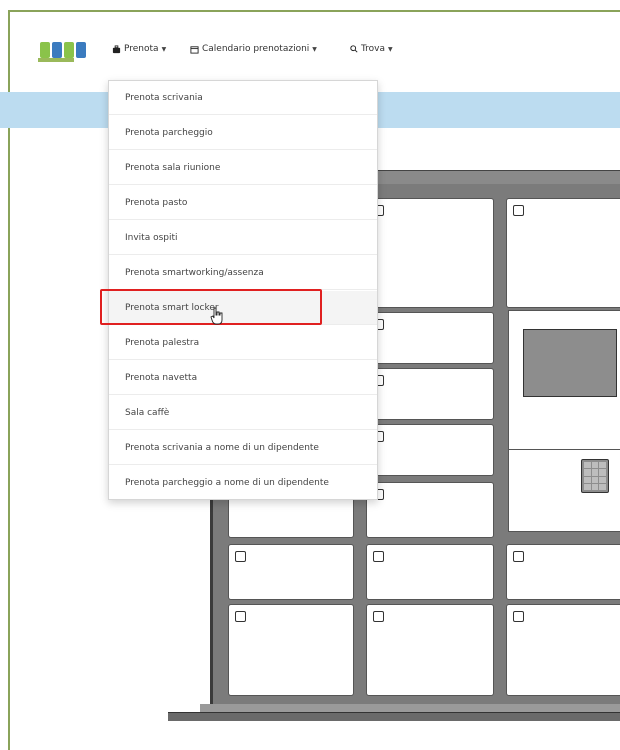 This screenshot has width=620, height=750. I want to click on menu-item-label: Sala caffè, so click(147, 412).